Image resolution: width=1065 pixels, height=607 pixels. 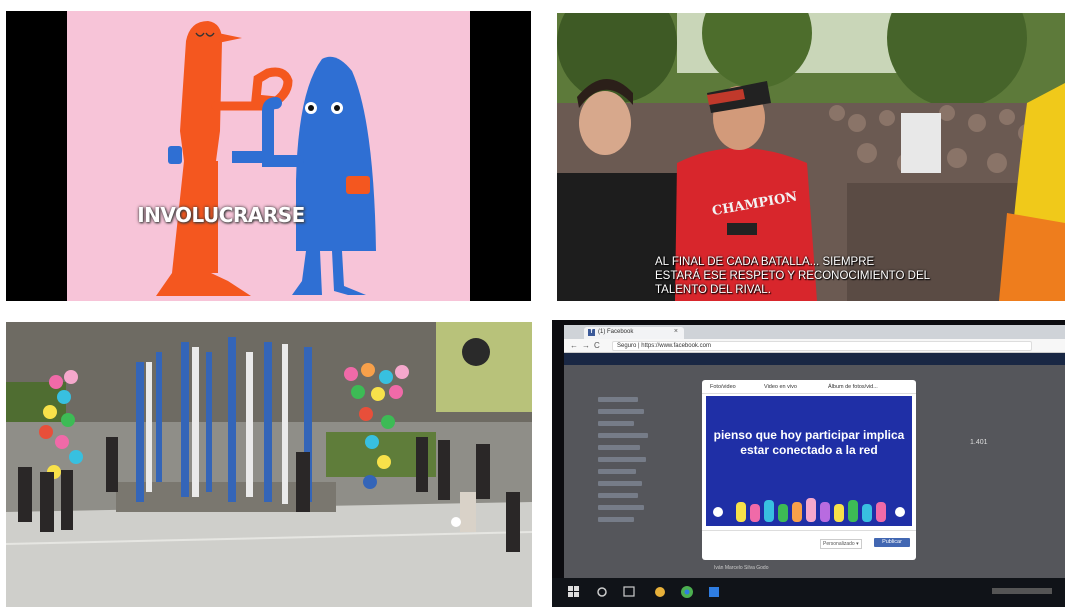 What do you see at coordinates (814, 332) in the screenshot?
I see `browser-tabbar: f (1) Facebook ×` at bounding box center [814, 332].